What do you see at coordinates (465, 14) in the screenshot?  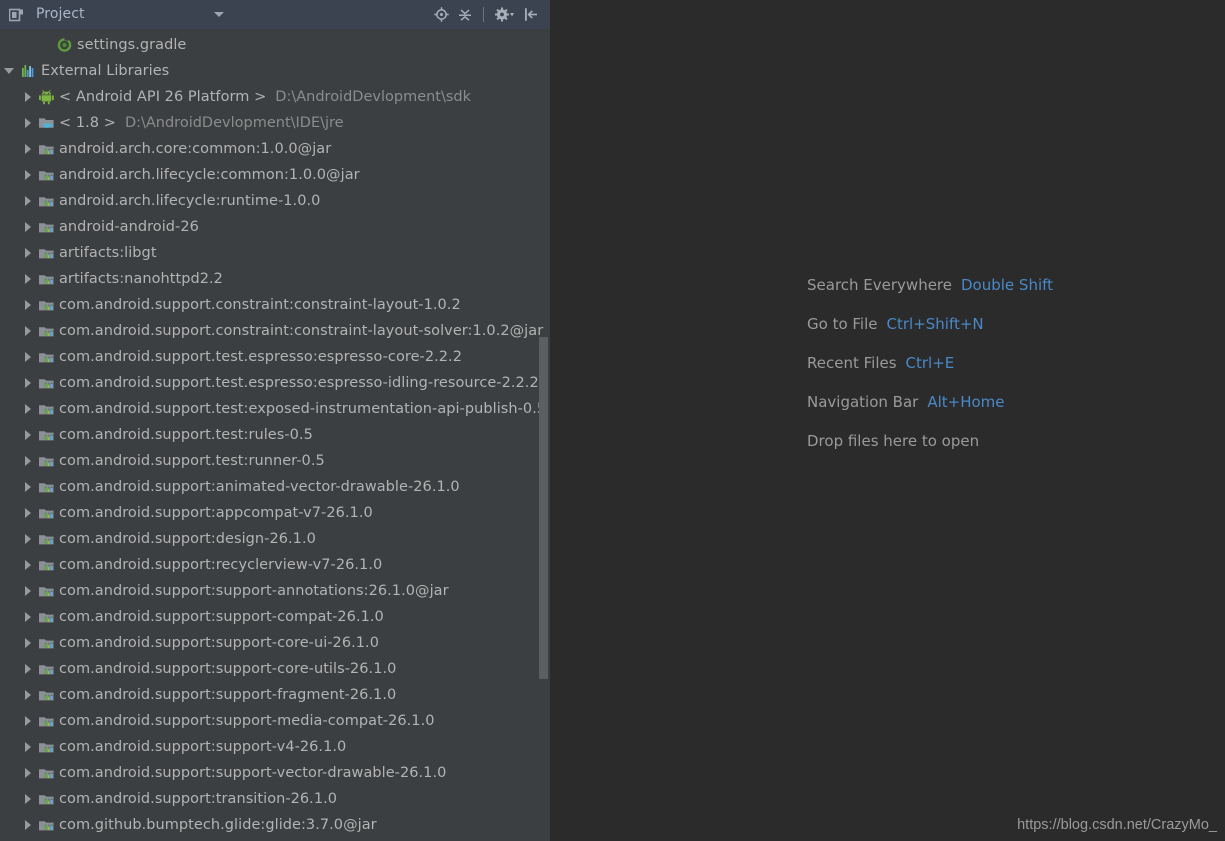 I see `collapse-all-icon` at bounding box center [465, 14].